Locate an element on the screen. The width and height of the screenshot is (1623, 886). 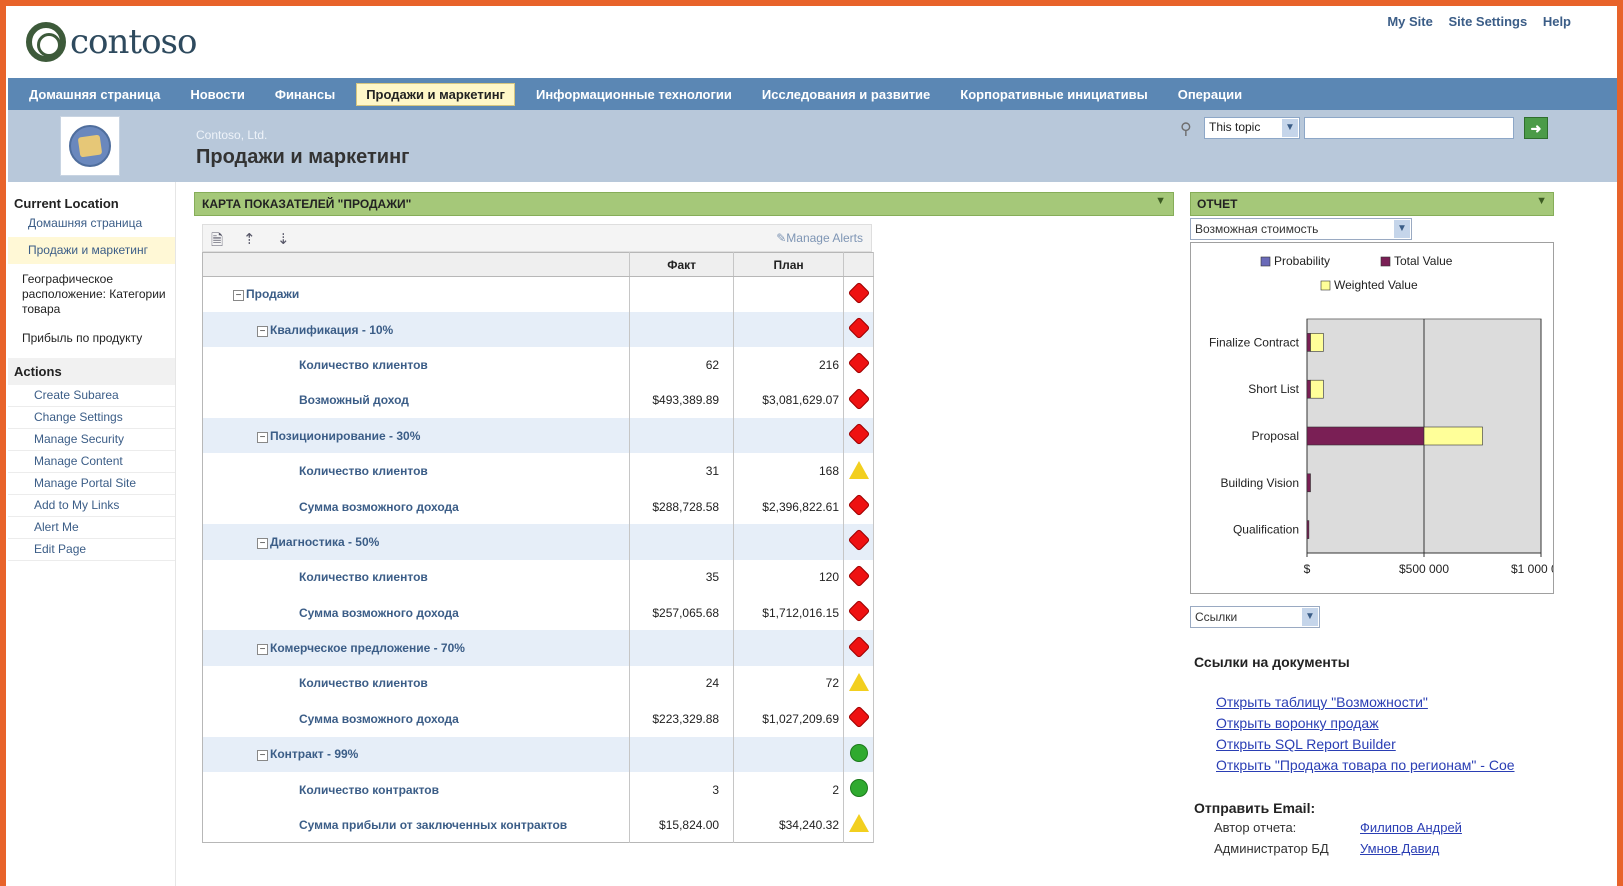
action-link: Manage Security is located at coordinates (91, 440).